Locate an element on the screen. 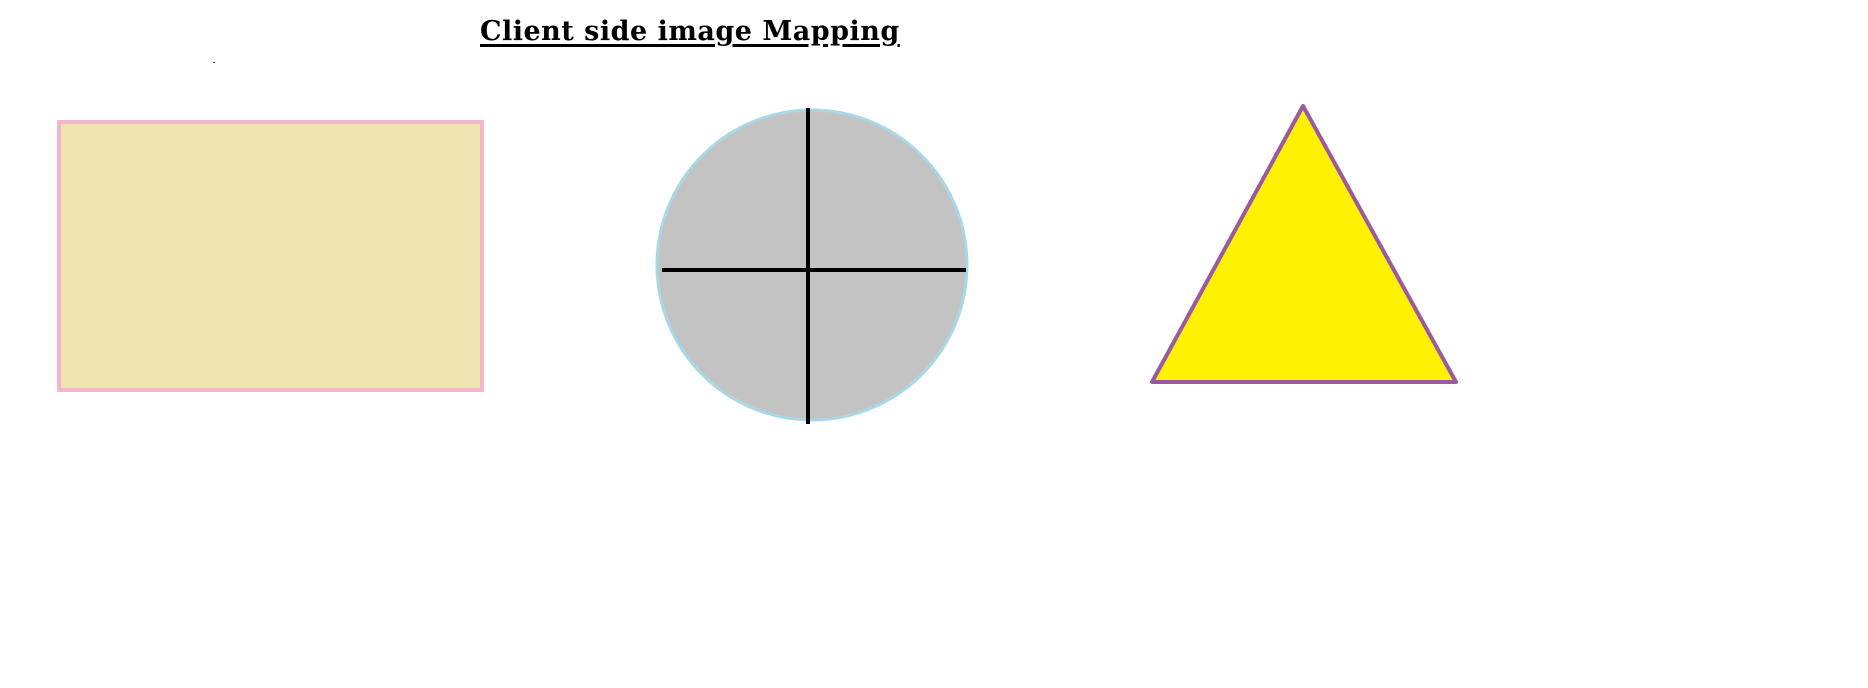 The width and height of the screenshot is (1868, 688). rectangle-area is located at coordinates (270, 256).